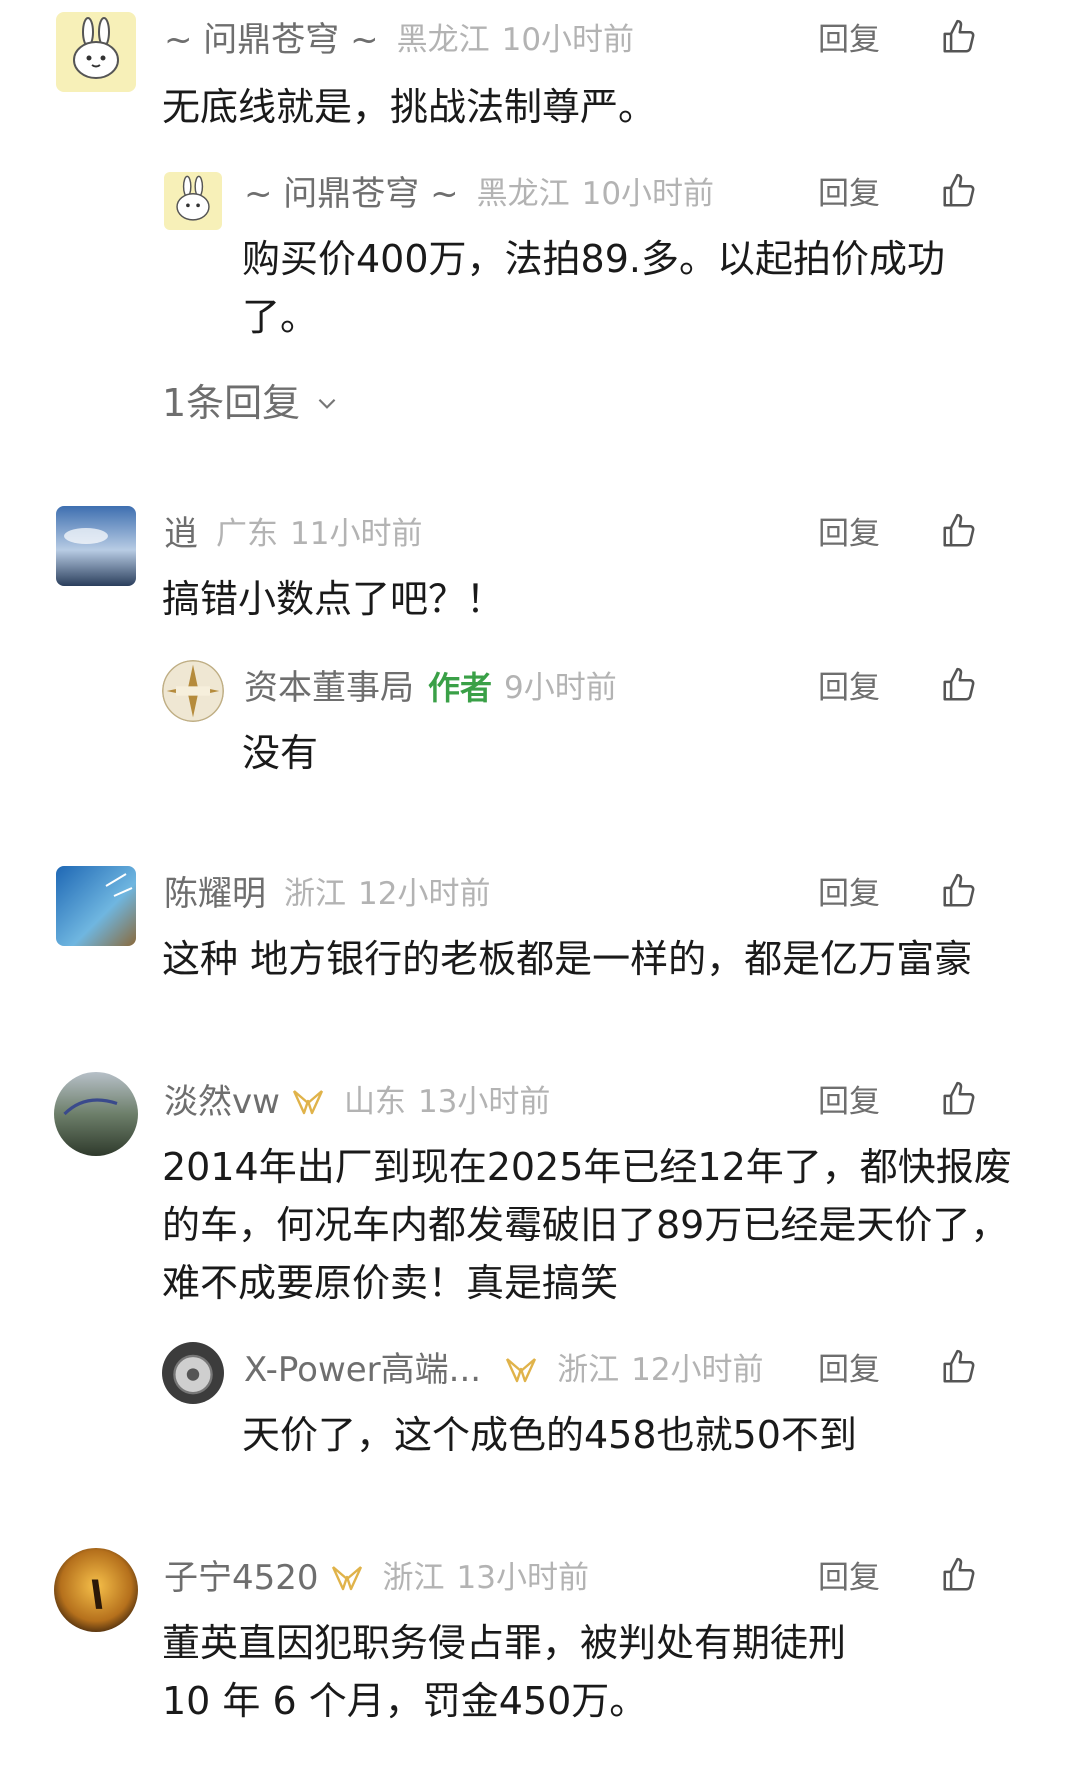 This screenshot has width=1080, height=1771. What do you see at coordinates (231, 403) in the screenshot?
I see `more-replies-label: 1条回复` at bounding box center [231, 403].